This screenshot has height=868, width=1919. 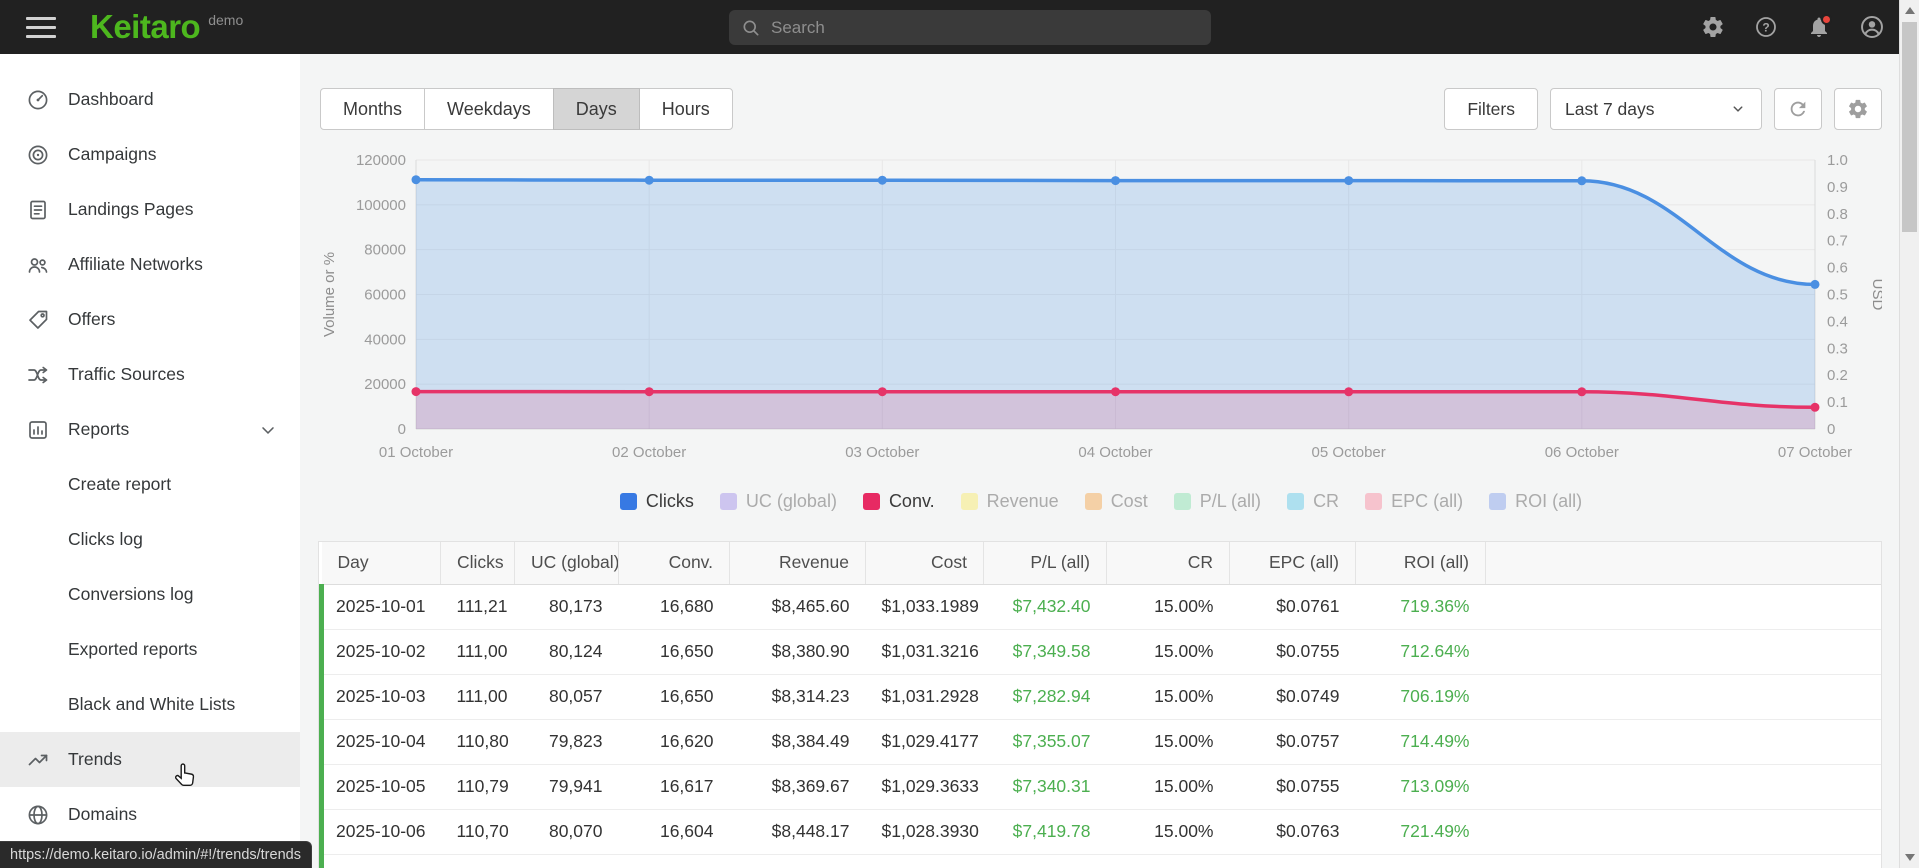 What do you see at coordinates (566, 860) in the screenshot?
I see `cell-uc: 46,815` at bounding box center [566, 860].